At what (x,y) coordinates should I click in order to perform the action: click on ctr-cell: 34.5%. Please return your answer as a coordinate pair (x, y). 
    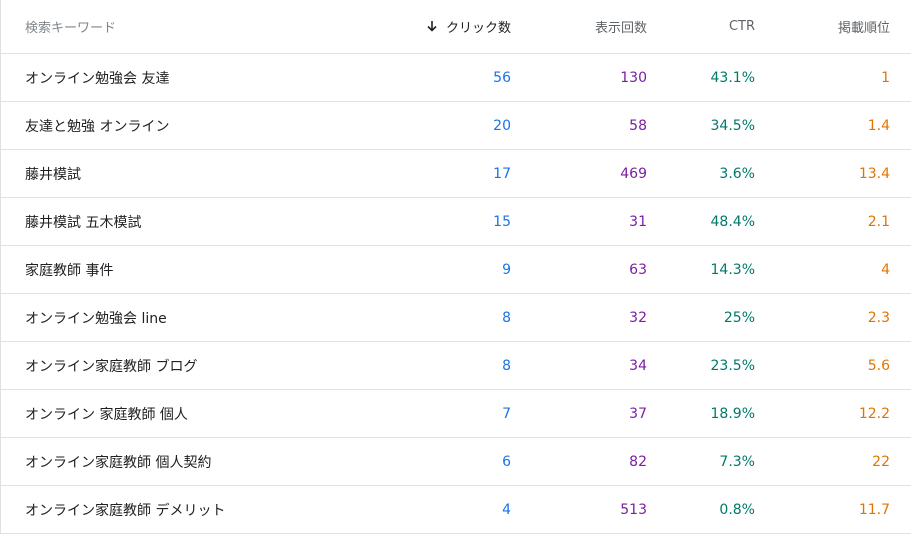
    Looking at the image, I should click on (732, 125).